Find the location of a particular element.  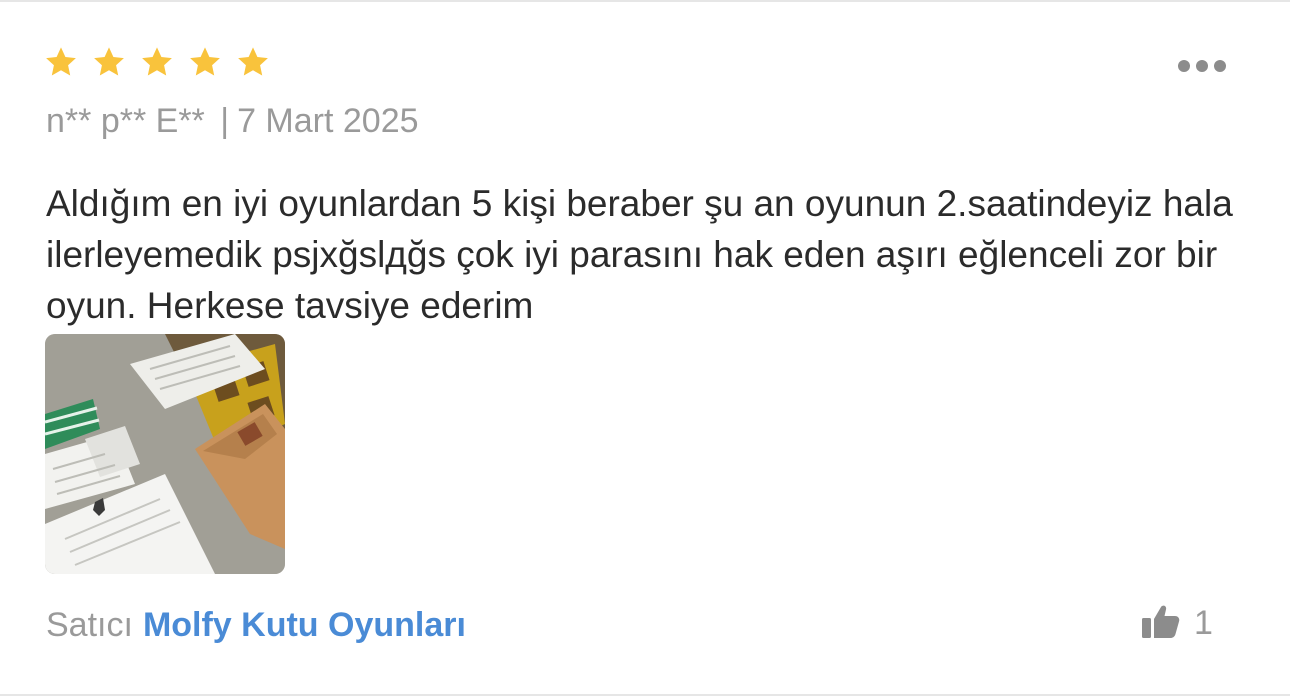

review-photo-image is located at coordinates (165, 454).